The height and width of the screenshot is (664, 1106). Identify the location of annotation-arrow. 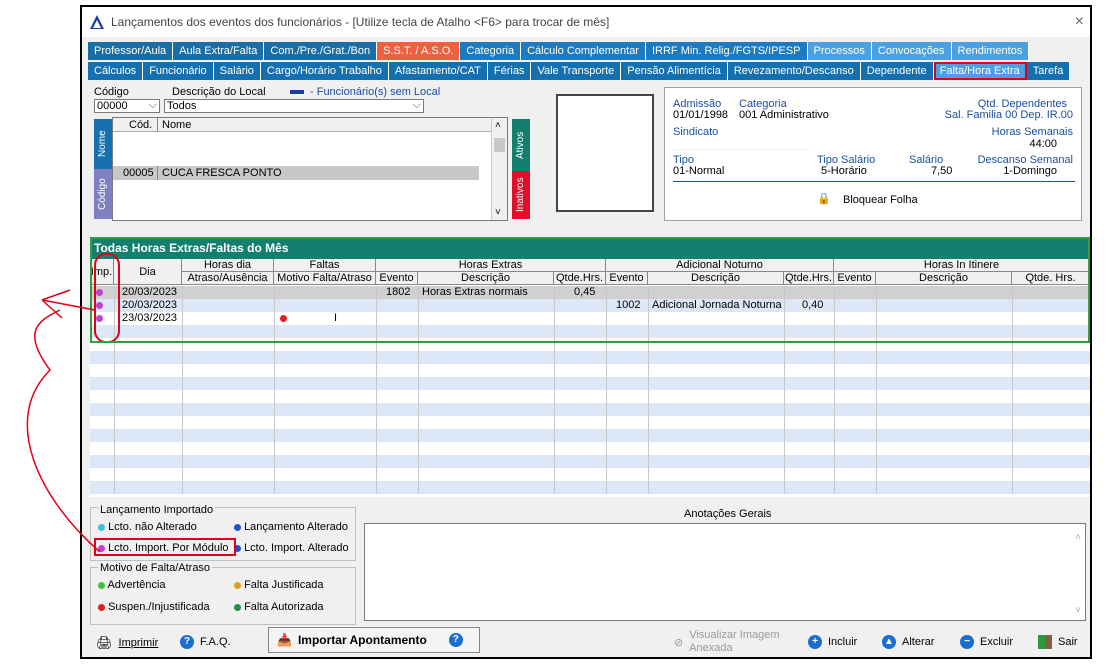
(63, 421).